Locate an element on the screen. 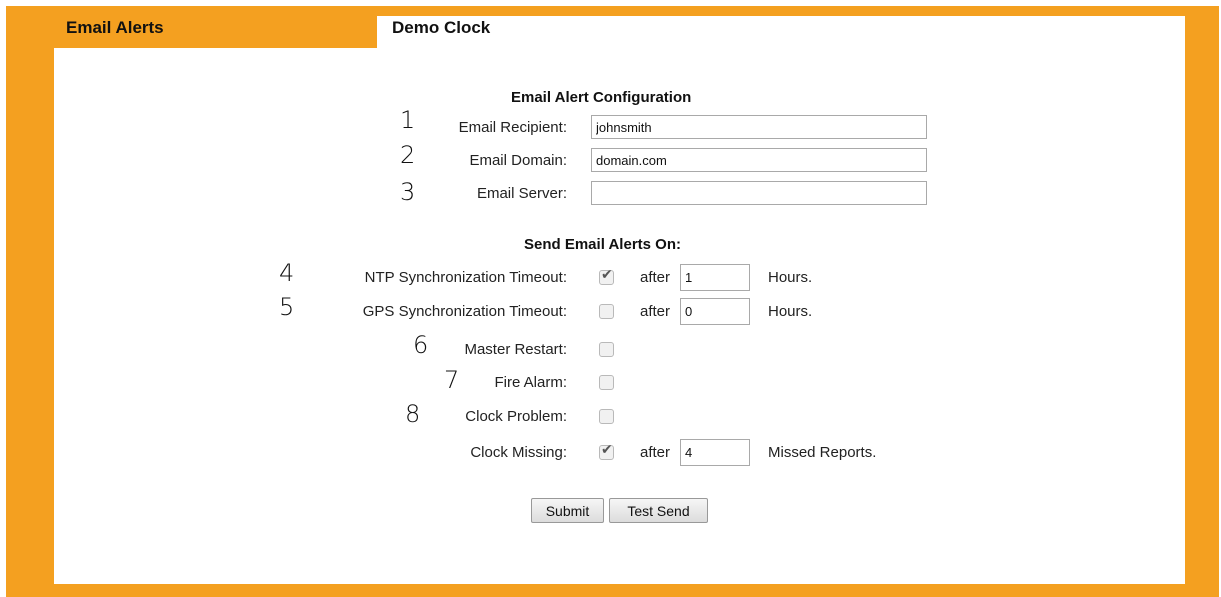  callout-7: 7 is located at coordinates (452, 380).